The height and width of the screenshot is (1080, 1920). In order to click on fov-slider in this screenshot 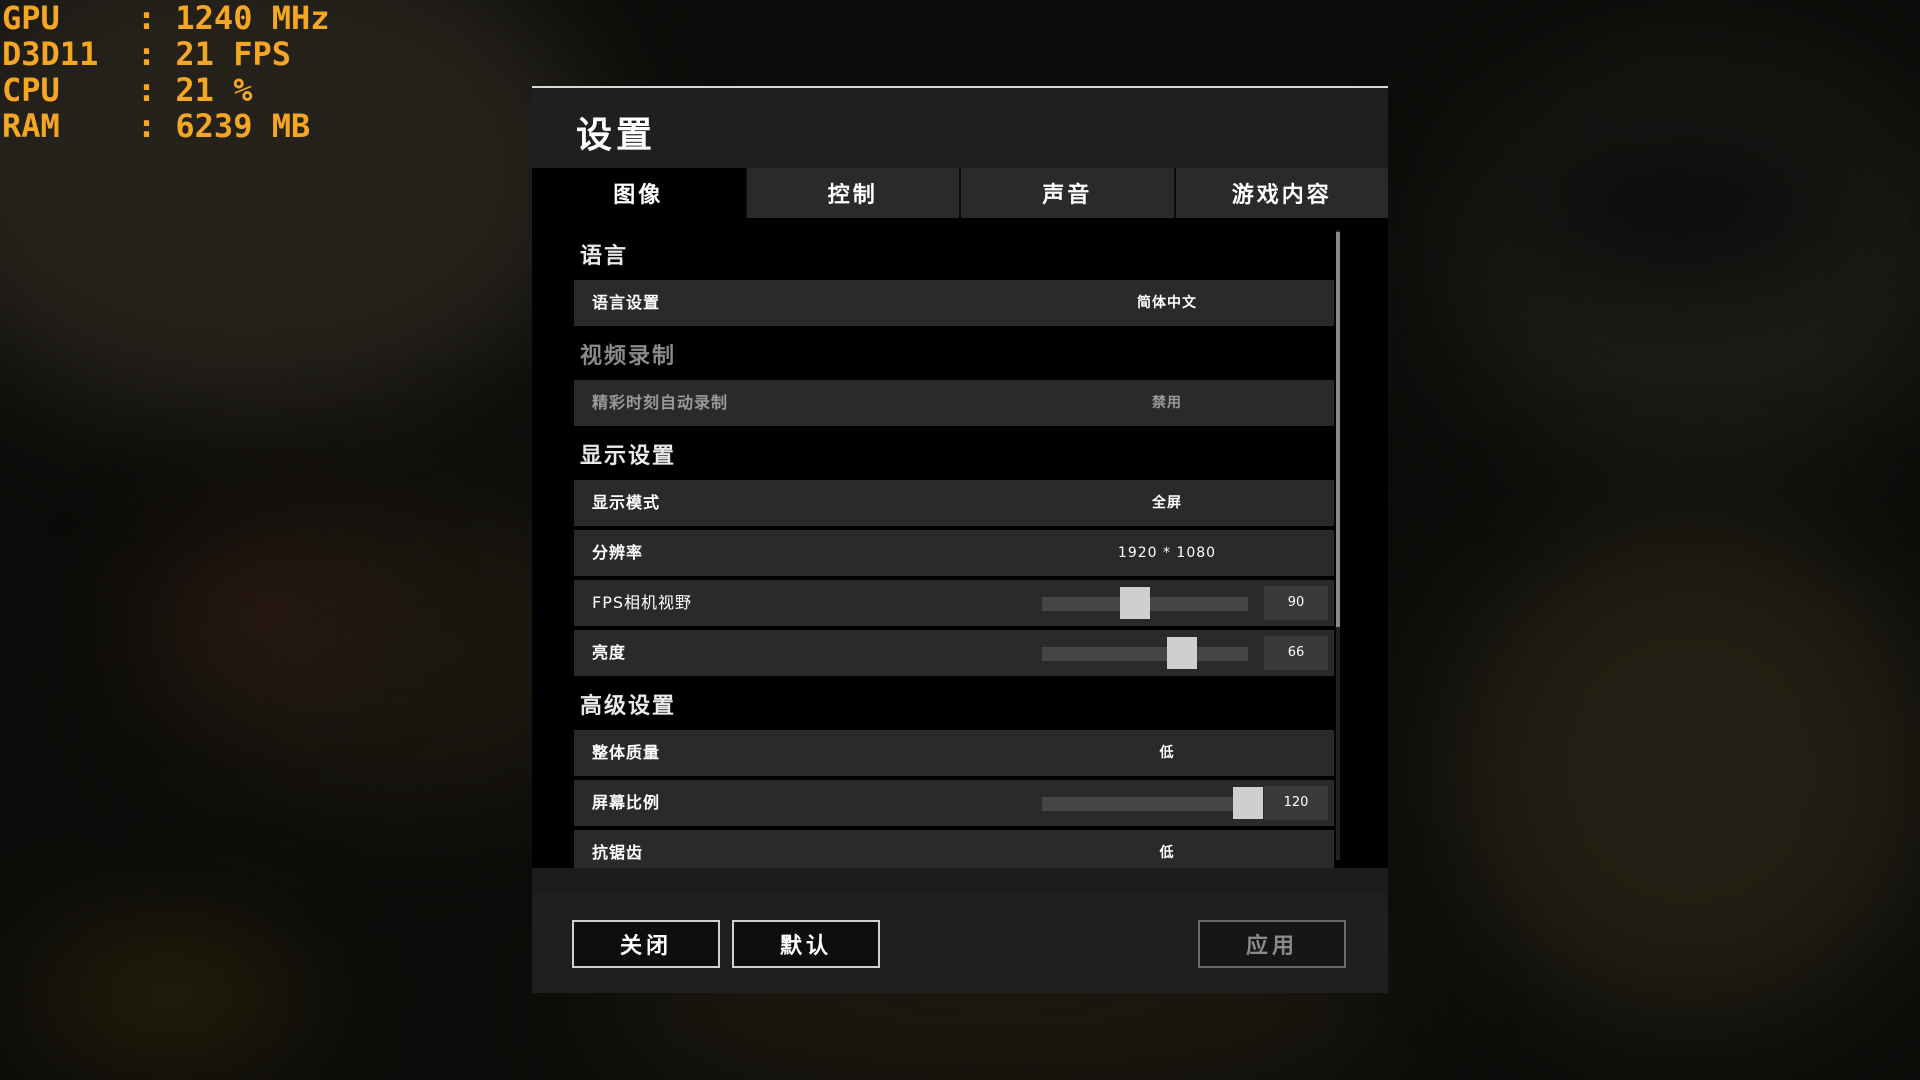, I will do `click(1145, 603)`.